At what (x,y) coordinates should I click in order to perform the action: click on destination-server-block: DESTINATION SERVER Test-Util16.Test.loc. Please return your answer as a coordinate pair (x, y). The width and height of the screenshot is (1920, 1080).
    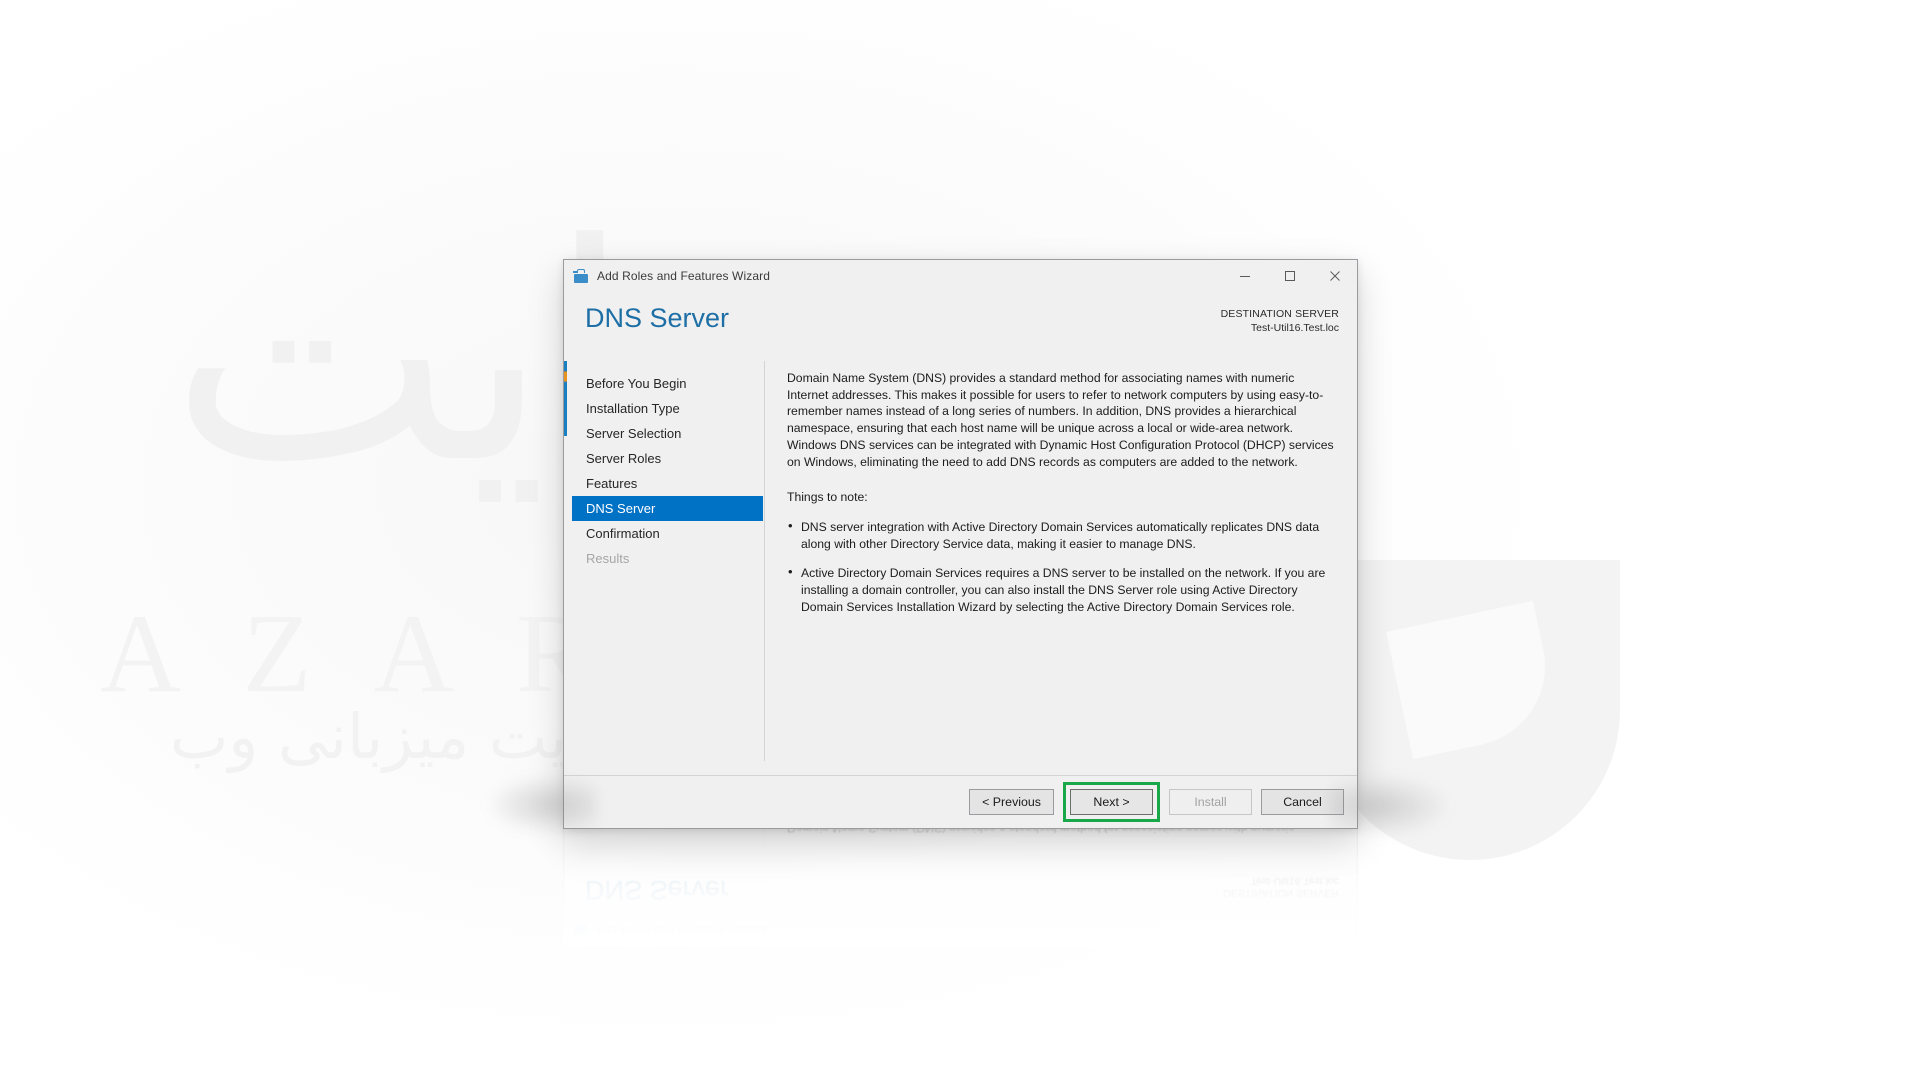
    Looking at the image, I should click on (1280, 318).